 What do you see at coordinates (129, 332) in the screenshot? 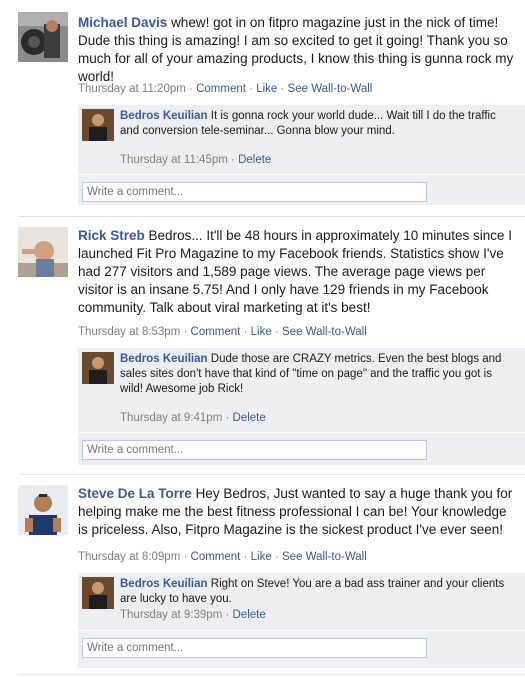
I see `post-timestamp: Thursday at 8:53pm` at bounding box center [129, 332].